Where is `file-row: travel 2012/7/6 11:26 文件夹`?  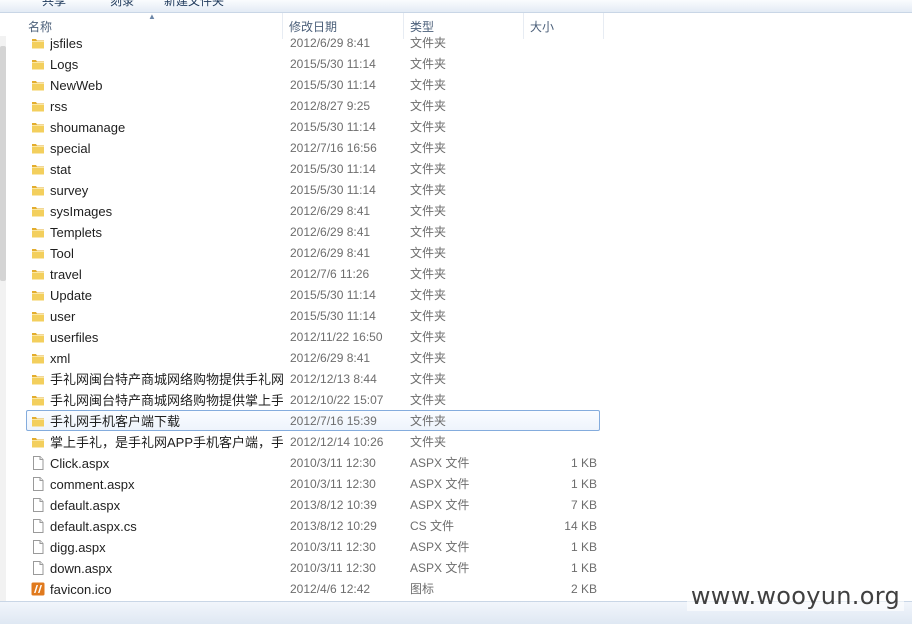 file-row: travel 2012/7/6 11:26 文件夹 is located at coordinates (313, 273).